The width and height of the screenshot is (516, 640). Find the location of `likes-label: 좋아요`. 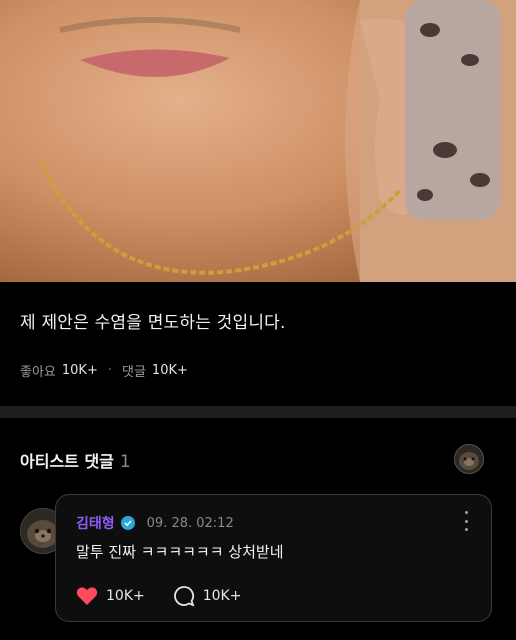

likes-label: 좋아요 is located at coordinates (38, 372).